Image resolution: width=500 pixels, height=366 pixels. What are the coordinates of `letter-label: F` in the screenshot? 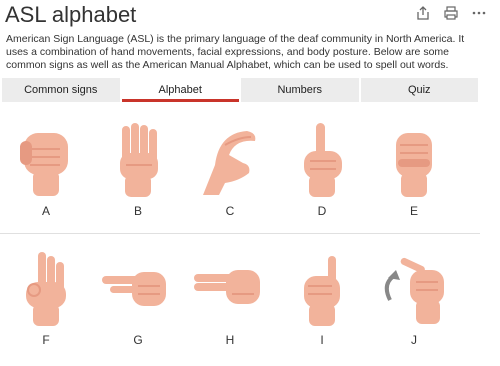 It's located at (46, 340).